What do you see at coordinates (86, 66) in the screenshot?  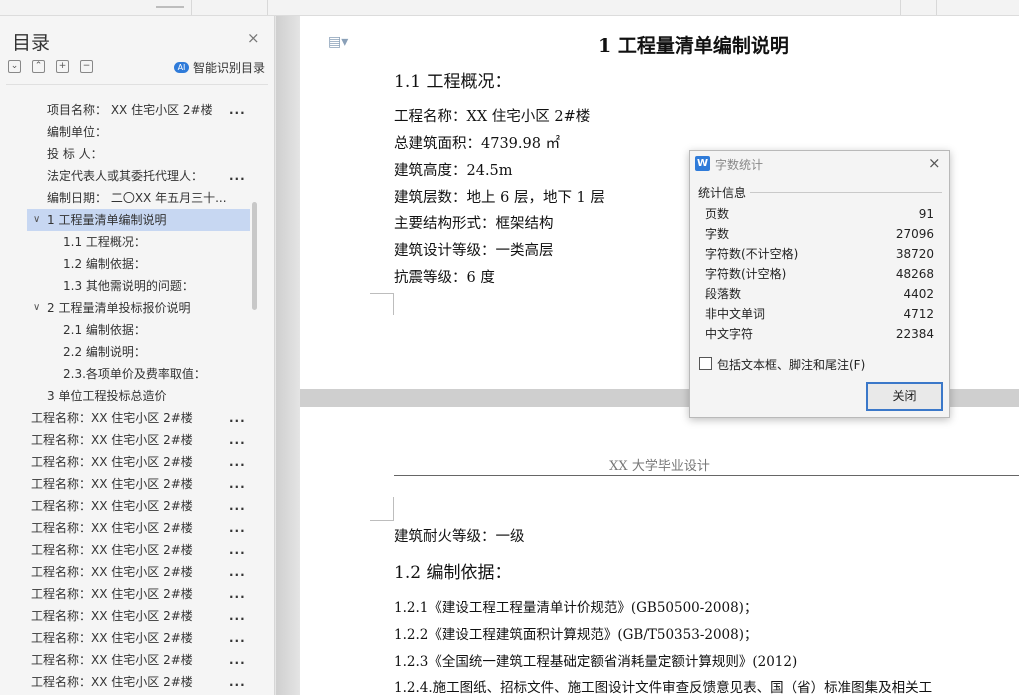 I see `minus-icon: −` at bounding box center [86, 66].